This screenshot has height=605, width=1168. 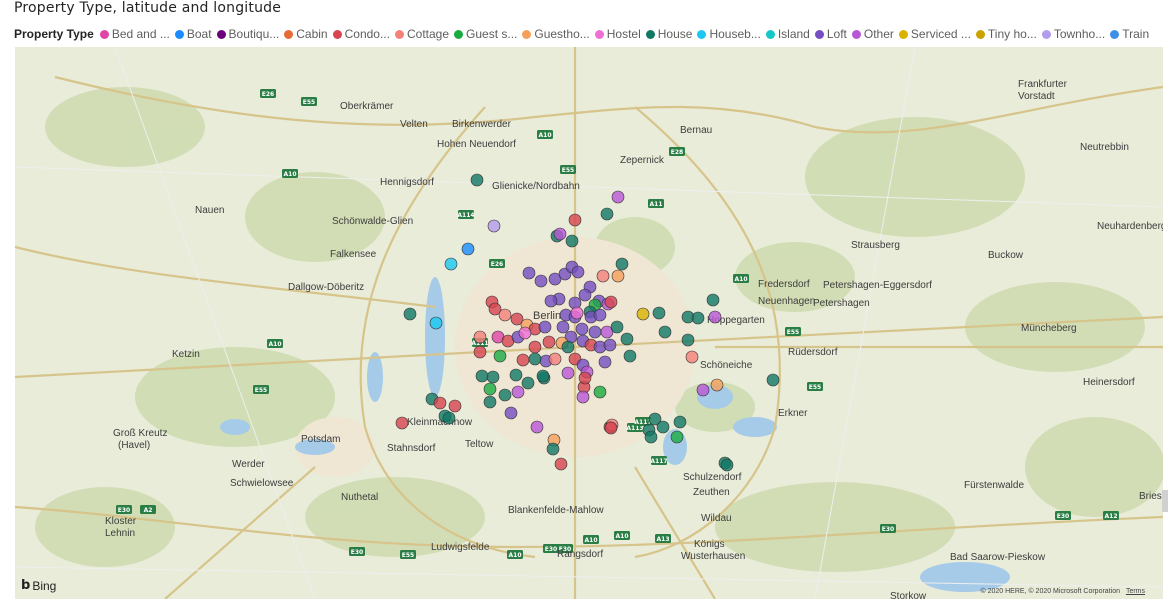 I want to click on legend-item: Loft, so click(x=830, y=34).